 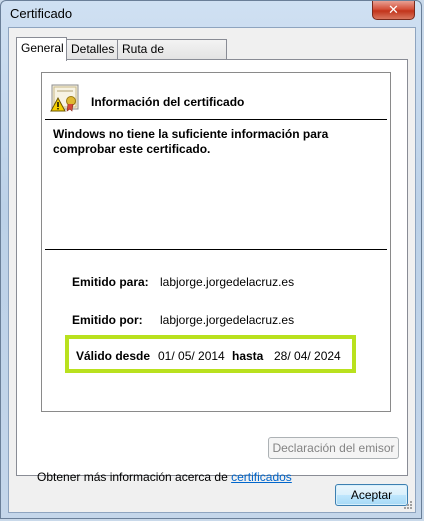 What do you see at coordinates (168, 102) in the screenshot?
I see `certificate-info-header: Información del certificado` at bounding box center [168, 102].